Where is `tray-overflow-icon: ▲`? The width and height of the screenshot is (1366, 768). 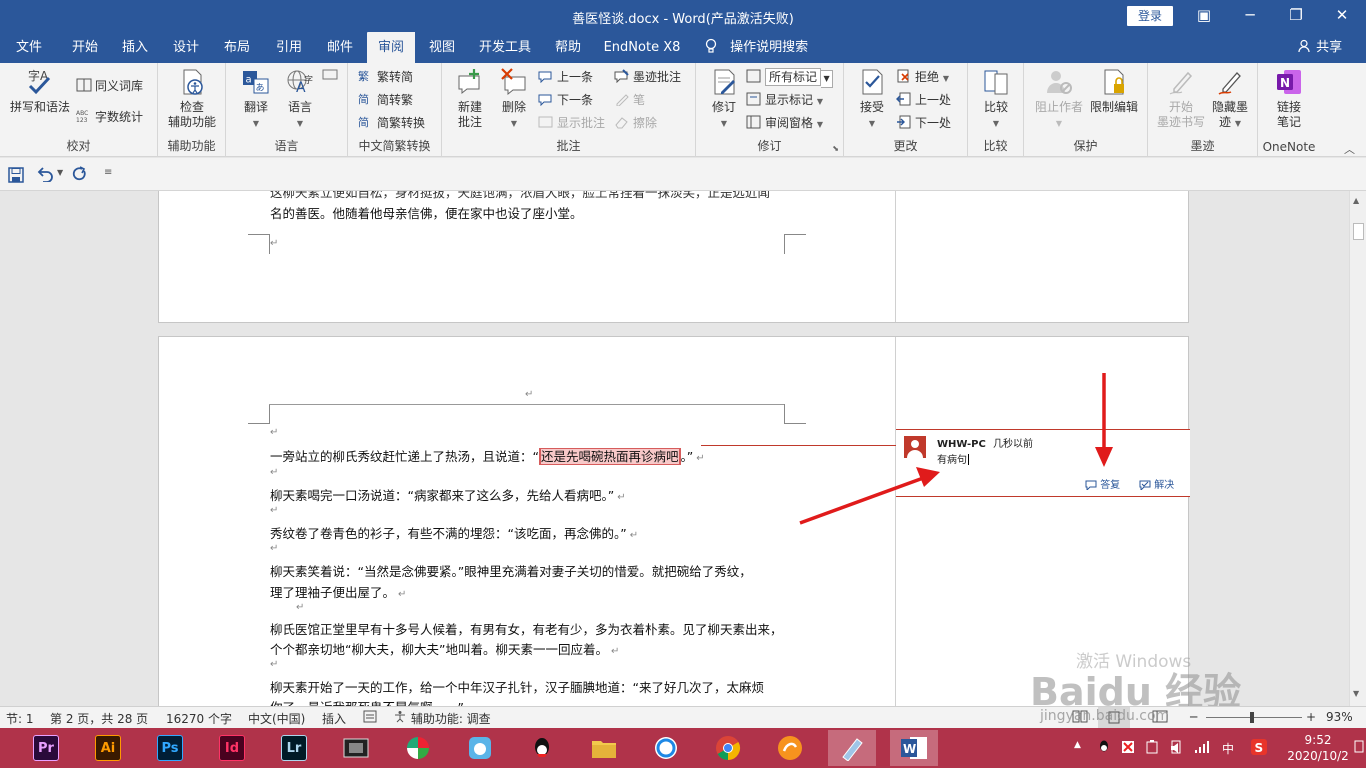
tray-overflow-icon: ▲ is located at coordinates (1077, 754).